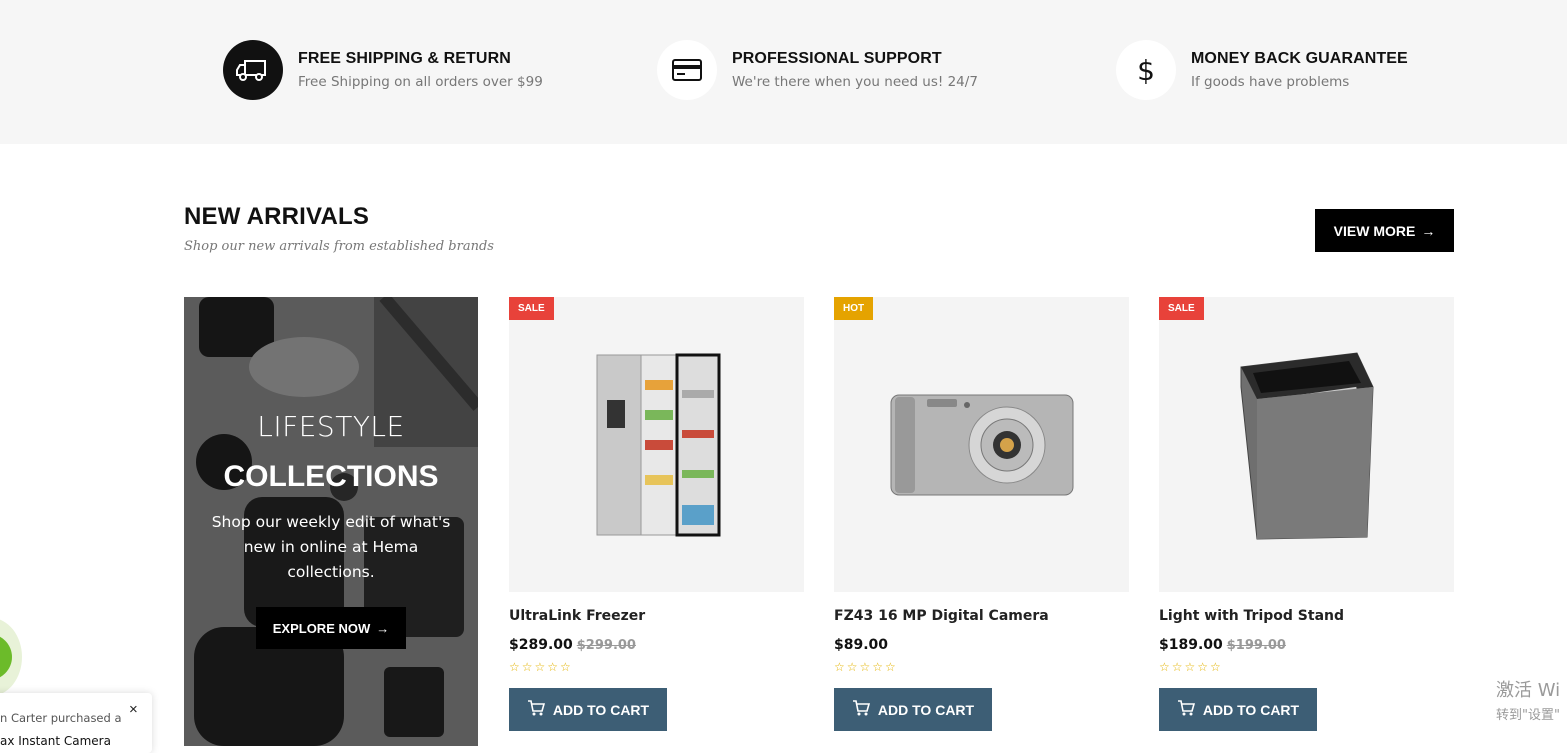 This screenshot has height=753, width=1567. I want to click on product-price: $89.00, so click(981, 645).